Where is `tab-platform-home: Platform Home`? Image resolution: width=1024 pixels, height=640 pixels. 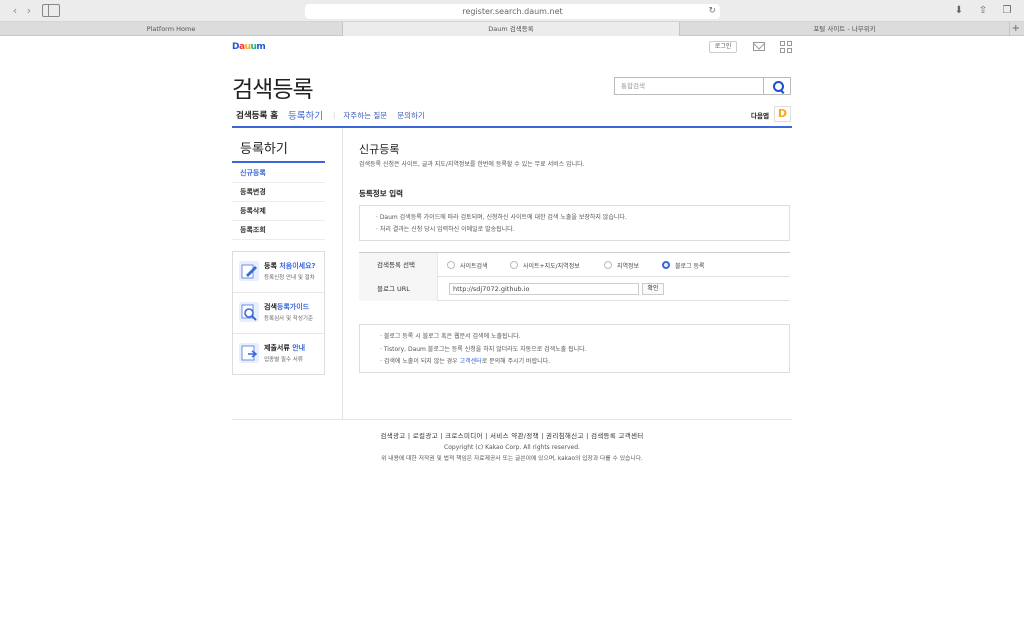
tab-platform-home: Platform Home is located at coordinates (171, 29).